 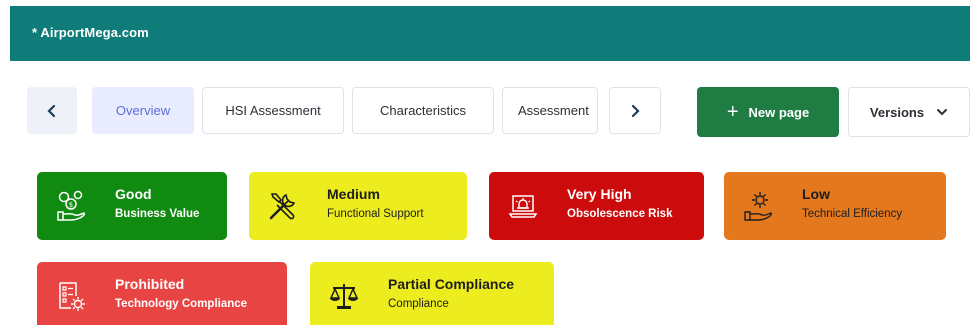 I want to click on chevron-left-icon, so click(x=51, y=110).